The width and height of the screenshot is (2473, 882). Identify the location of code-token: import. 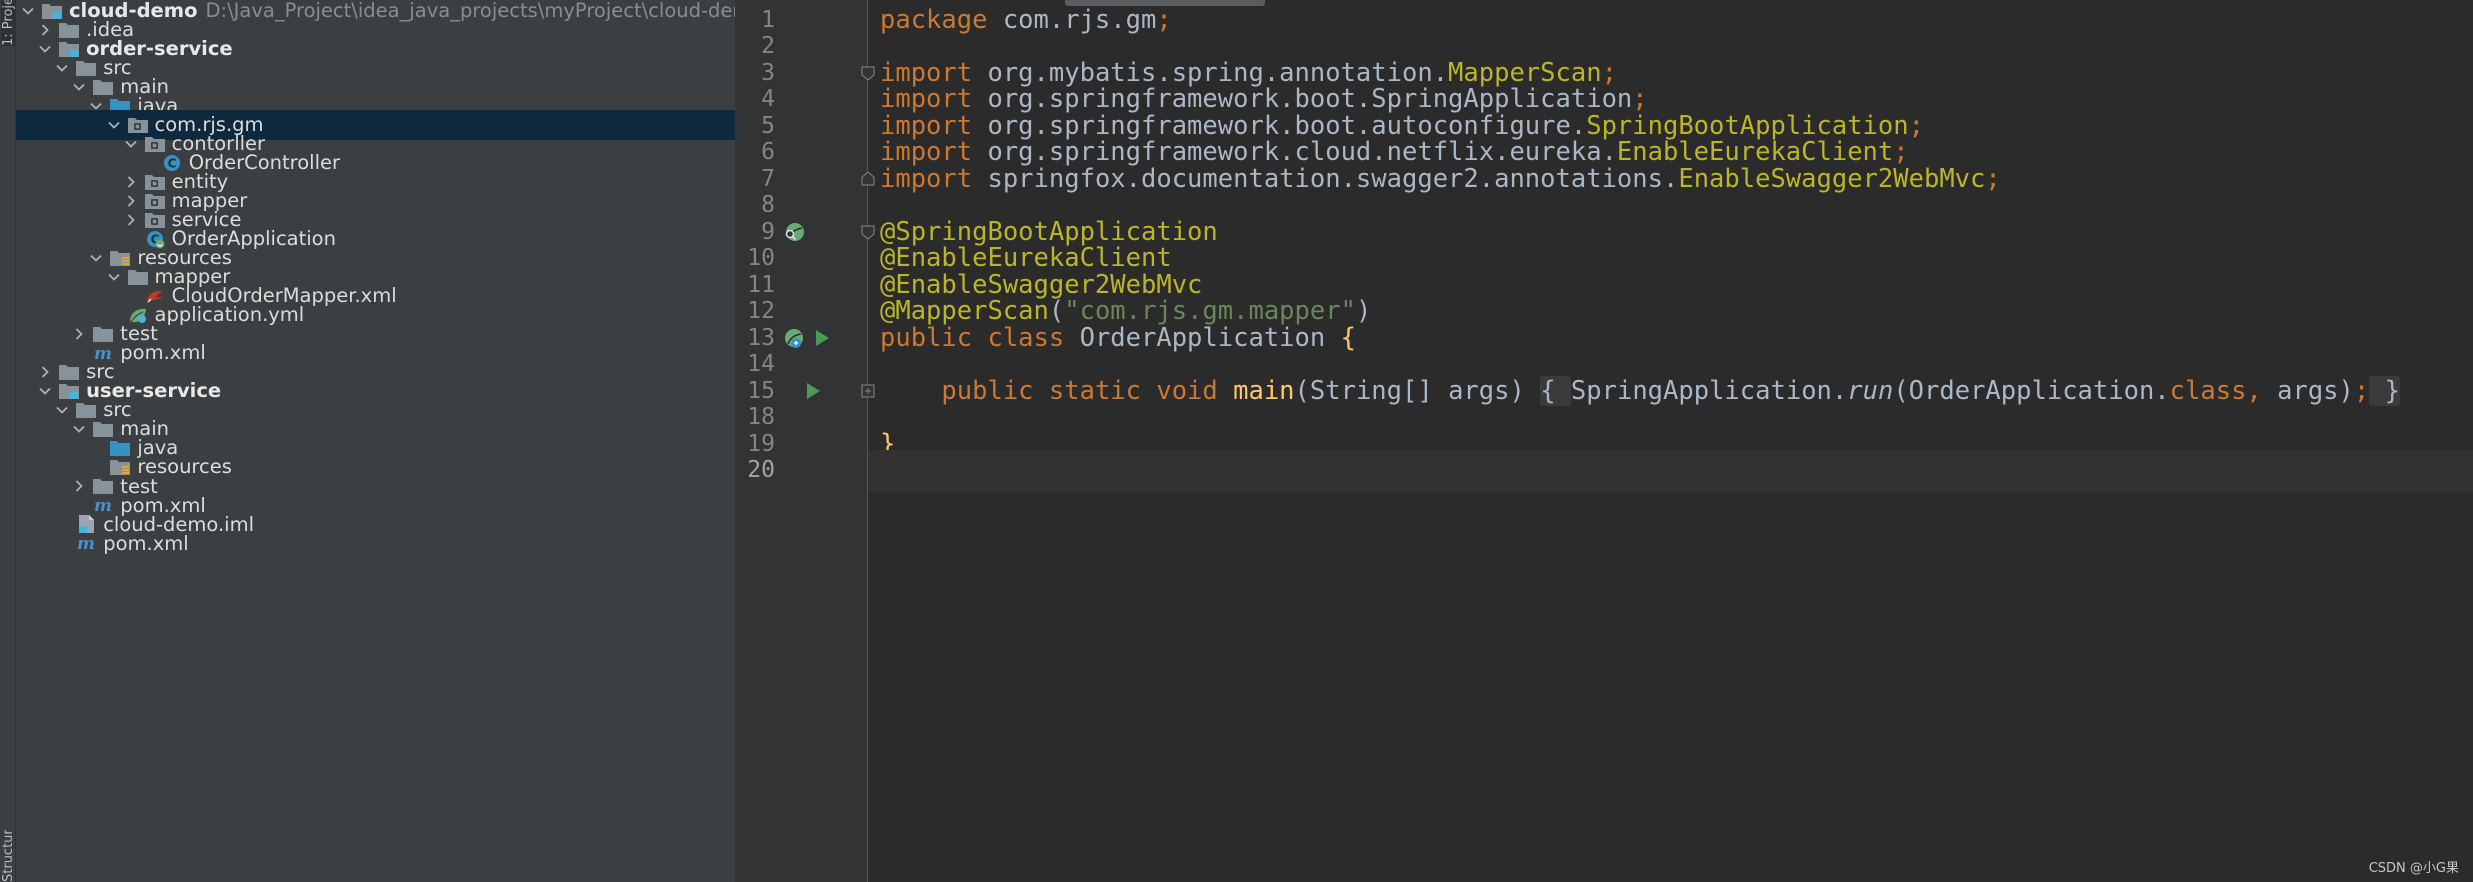
(926, 178).